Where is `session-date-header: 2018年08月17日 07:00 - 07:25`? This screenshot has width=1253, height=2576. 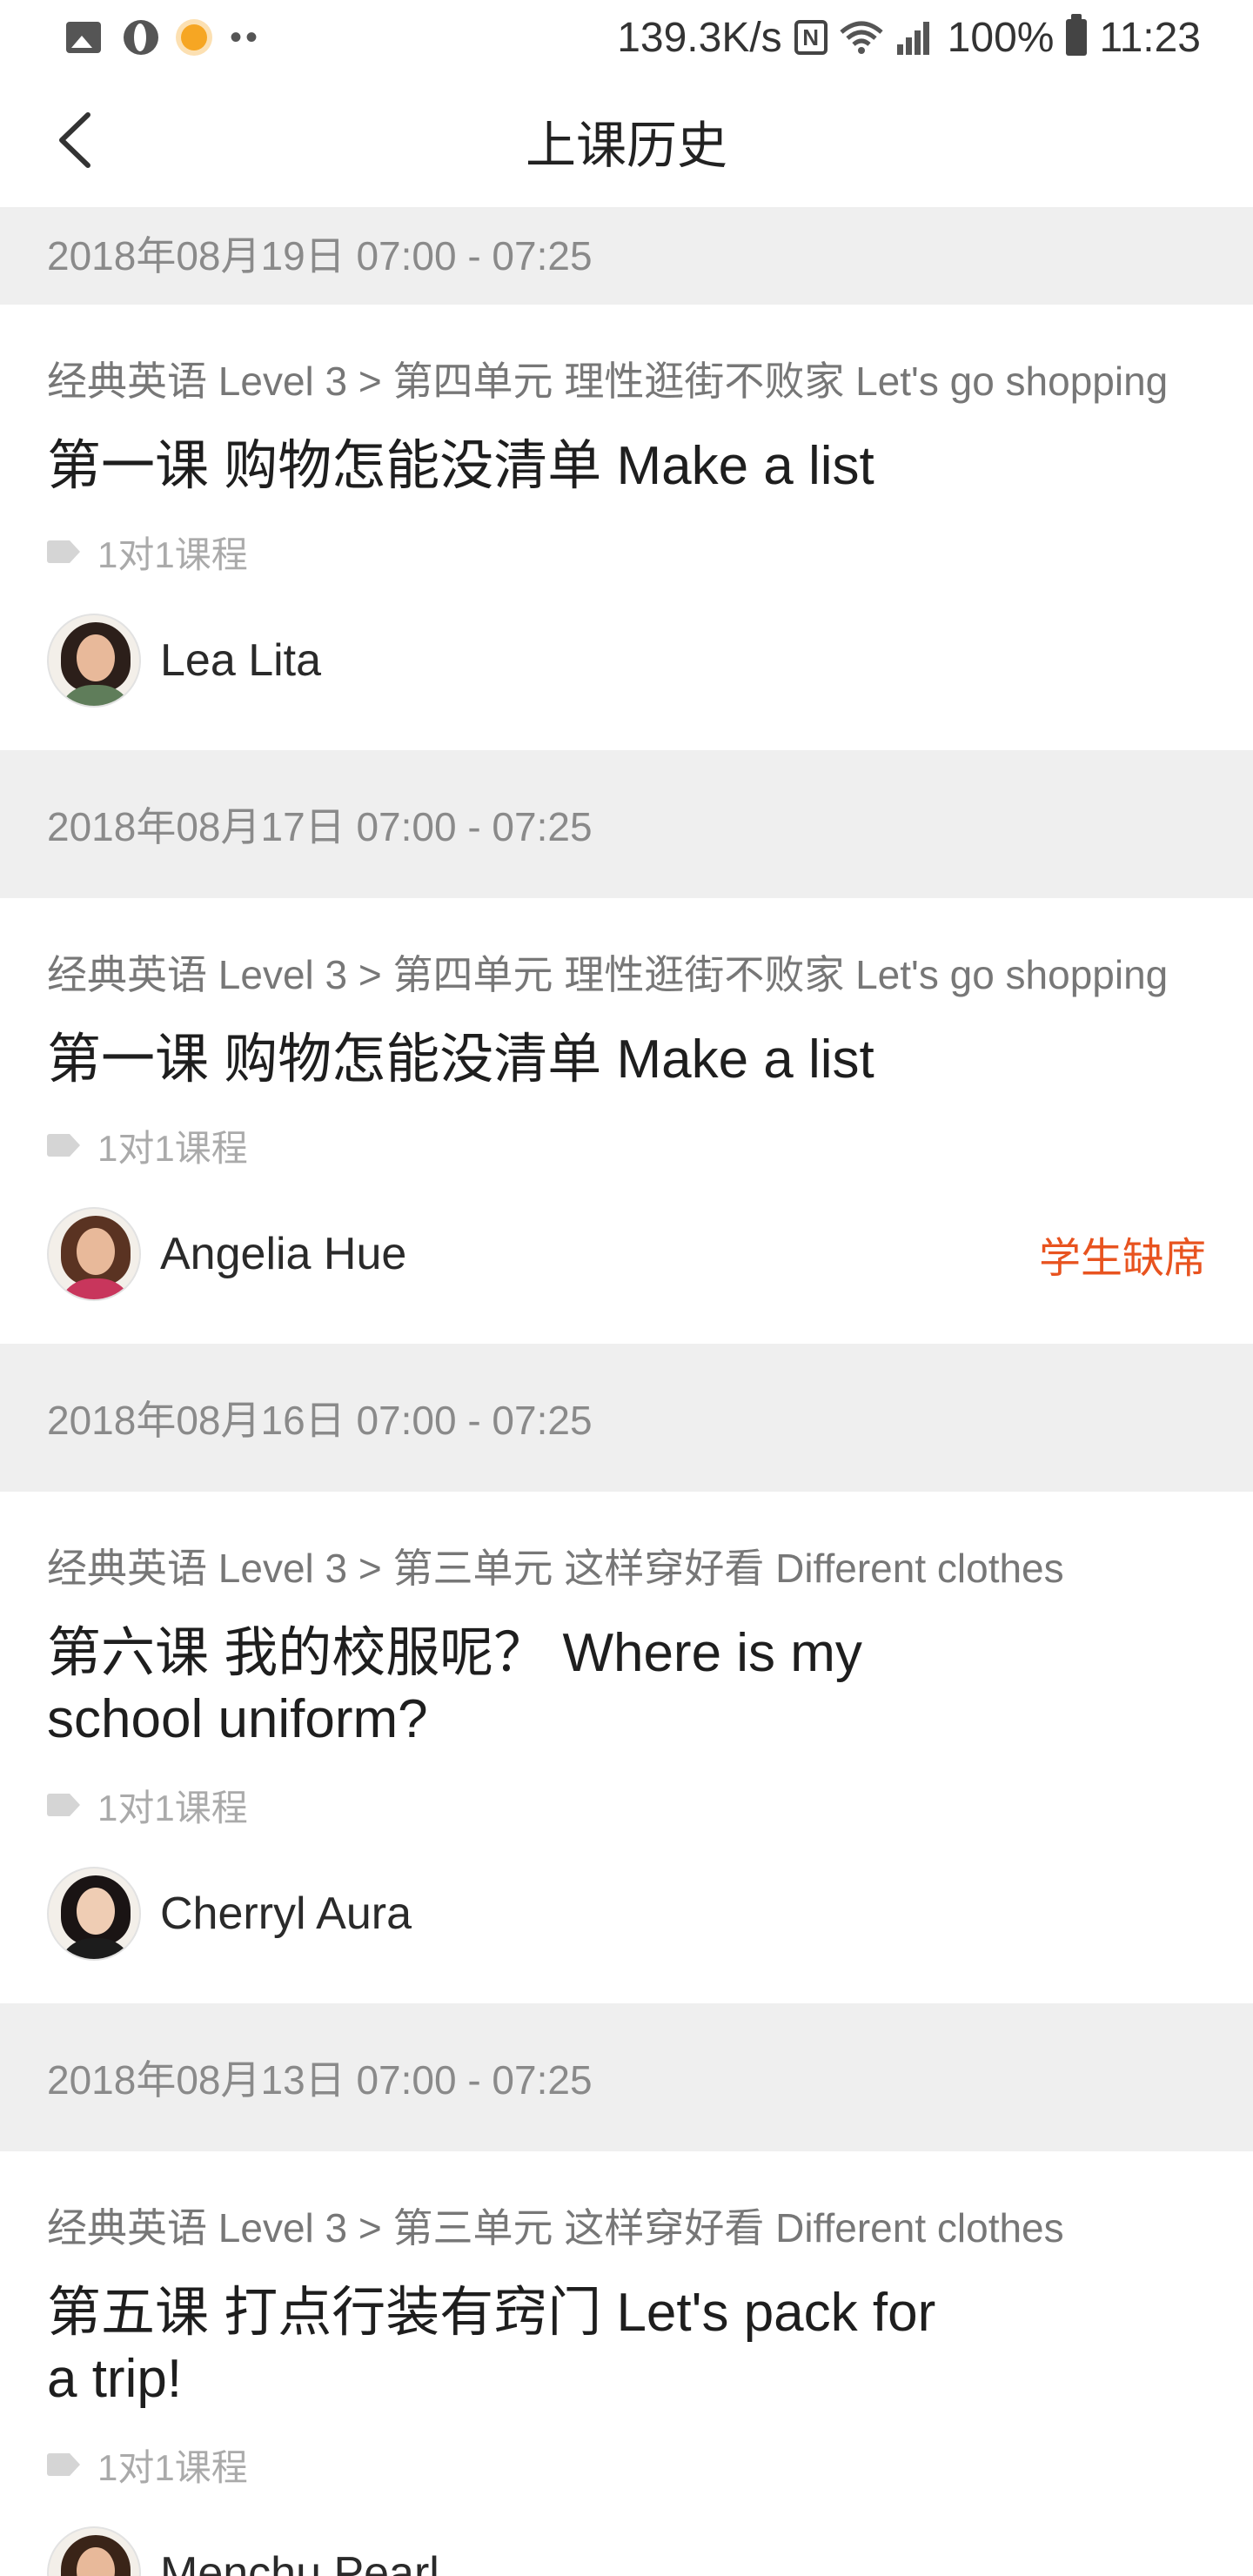
session-date-header: 2018年08月17日 07:00 - 07:25 is located at coordinates (626, 824).